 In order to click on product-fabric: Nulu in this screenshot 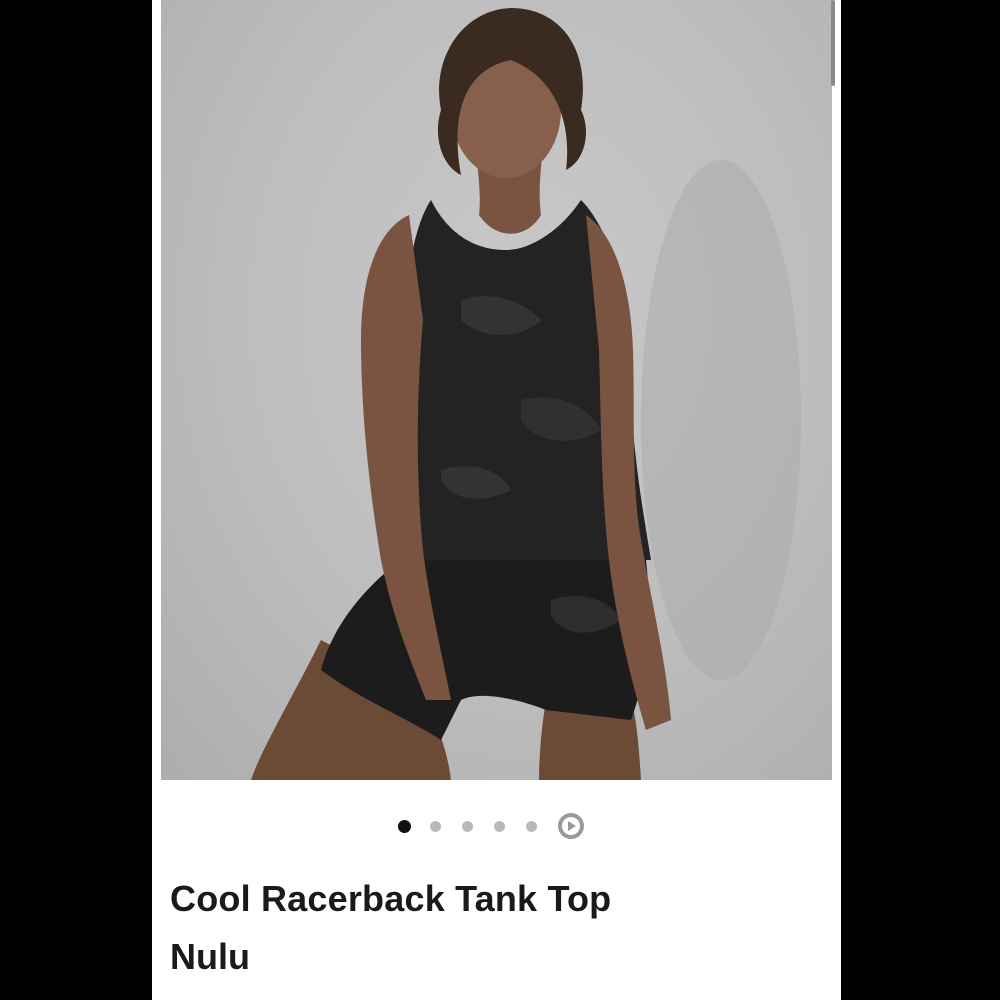, I will do `click(210, 956)`.